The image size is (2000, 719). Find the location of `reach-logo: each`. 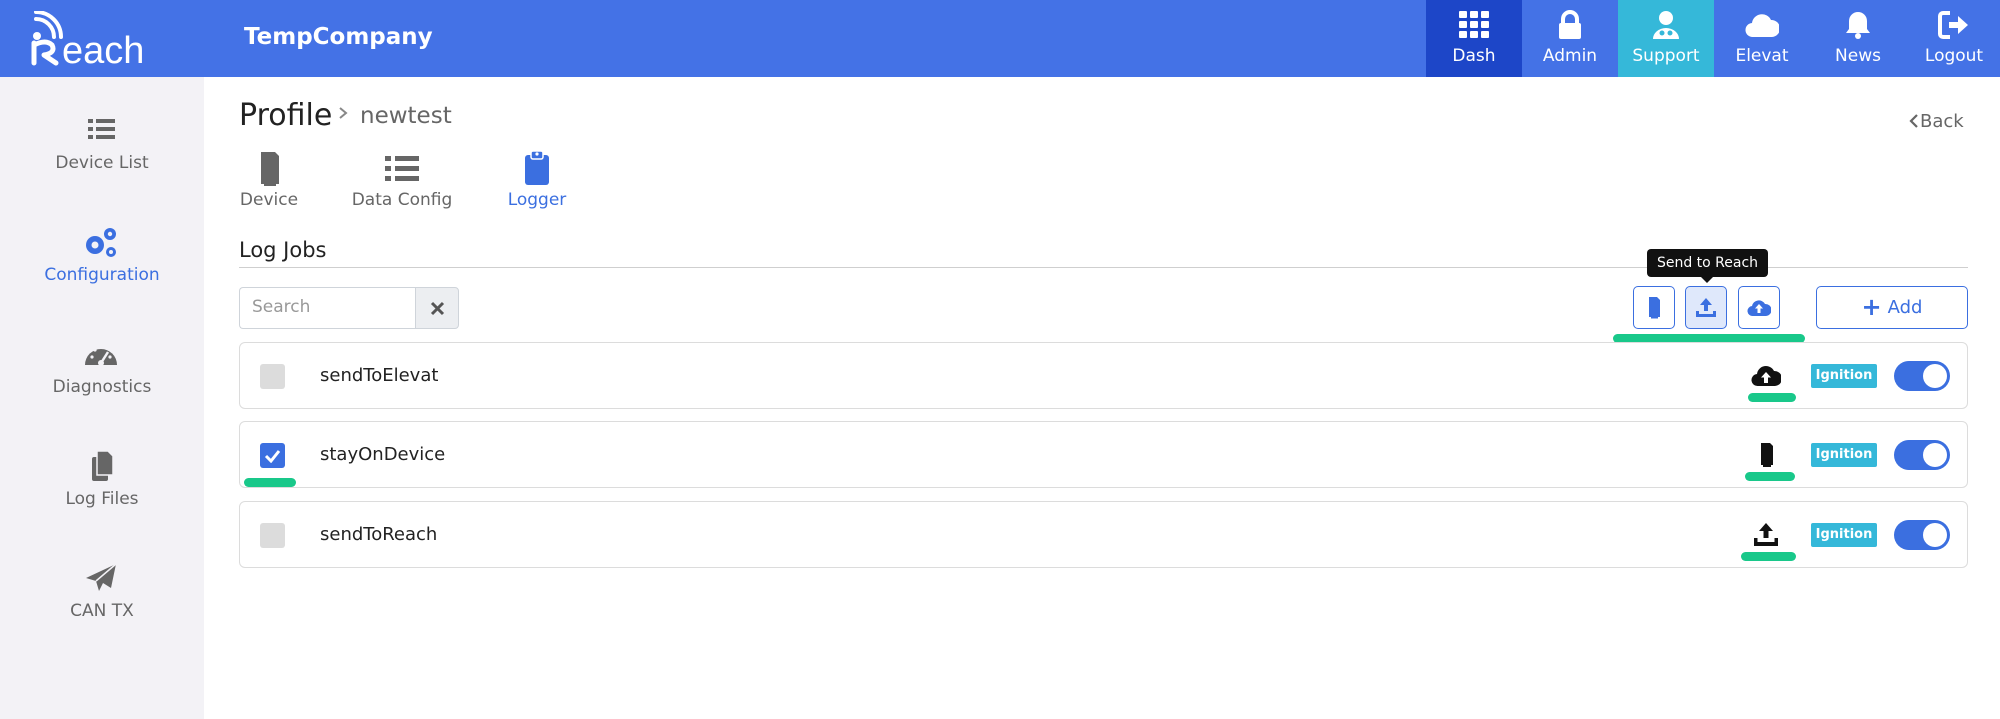

reach-logo: each is located at coordinates (100, 39).